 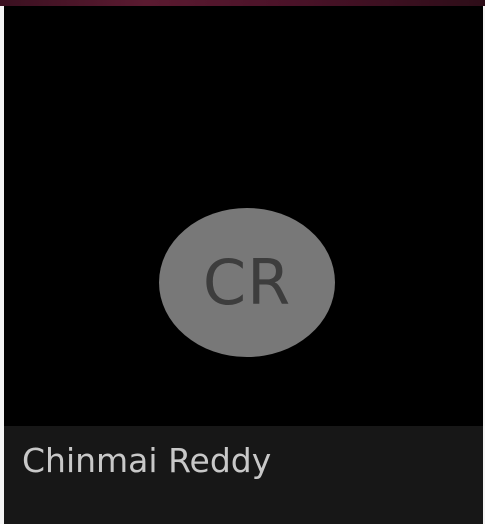 What do you see at coordinates (147, 460) in the screenshot?
I see `participant-name: Chinmai Reddy` at bounding box center [147, 460].